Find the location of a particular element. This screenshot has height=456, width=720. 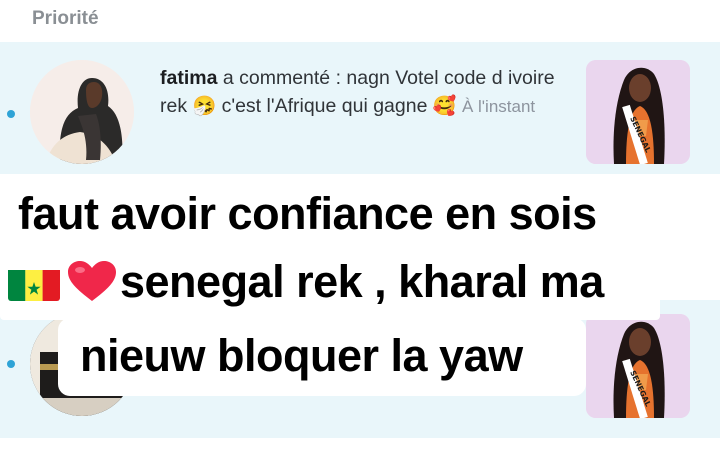

section-header: Priorité is located at coordinates (360, 21).